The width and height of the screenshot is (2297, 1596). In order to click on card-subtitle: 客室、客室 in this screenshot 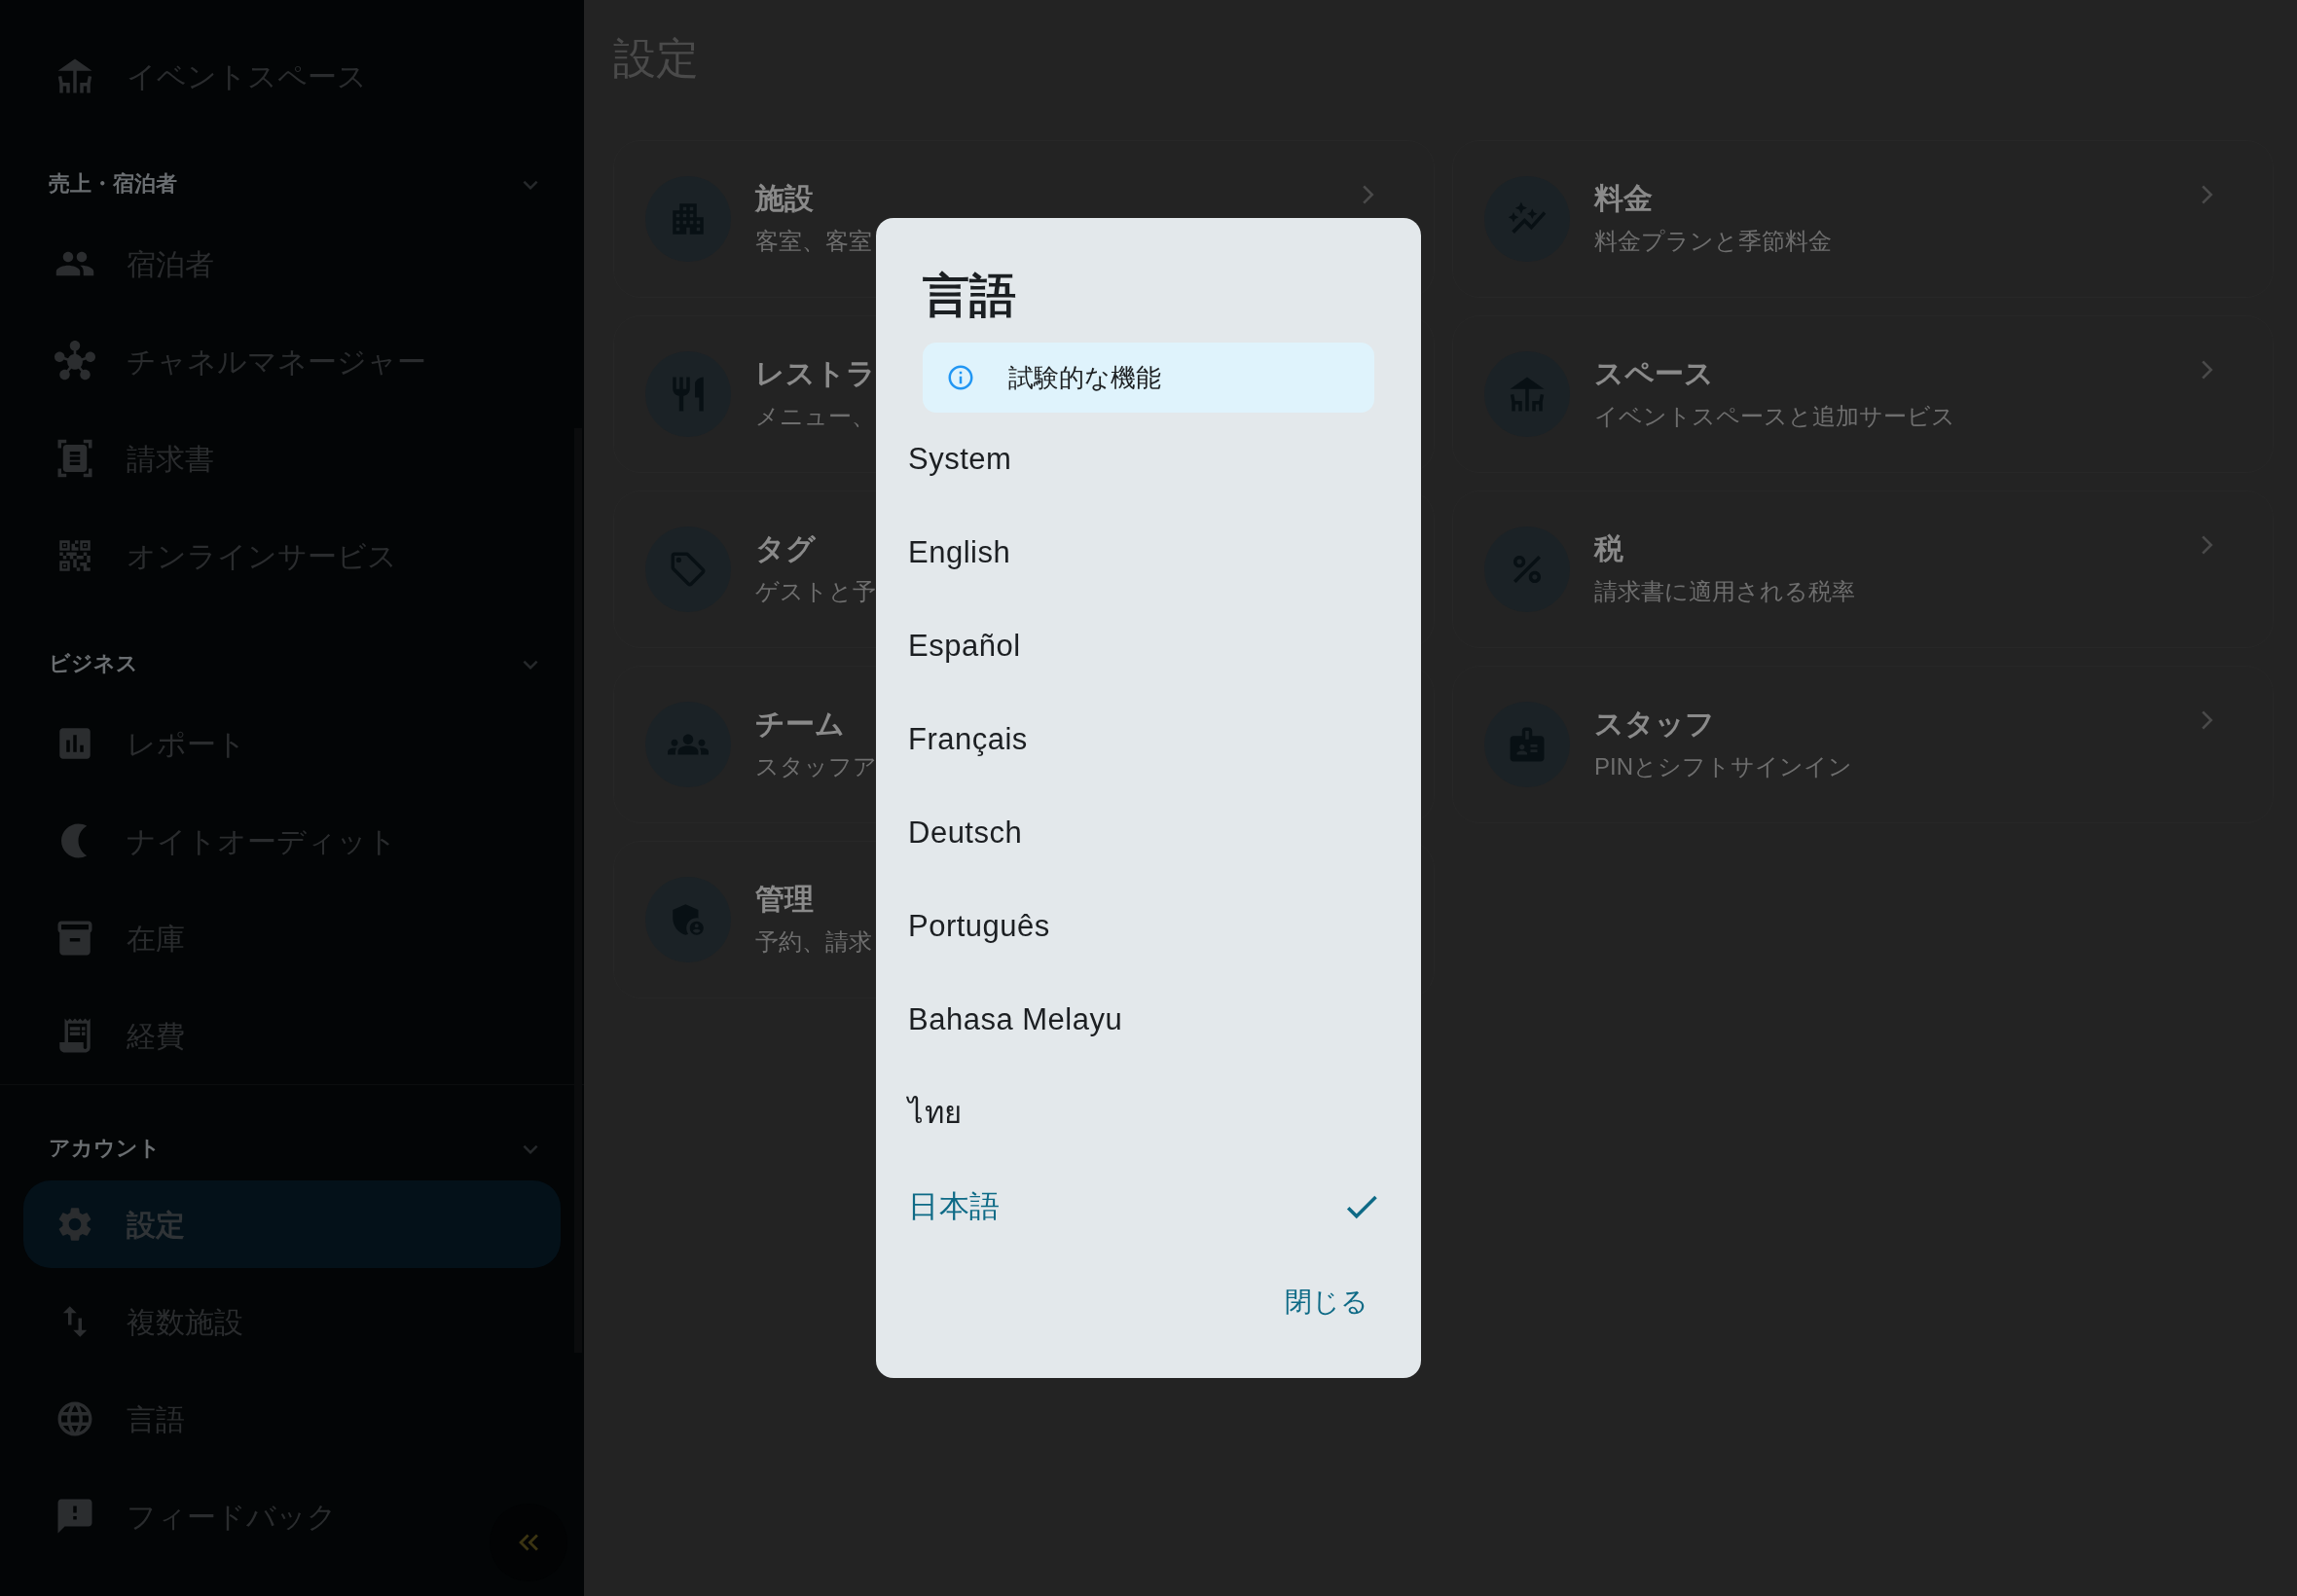, I will do `click(813, 241)`.